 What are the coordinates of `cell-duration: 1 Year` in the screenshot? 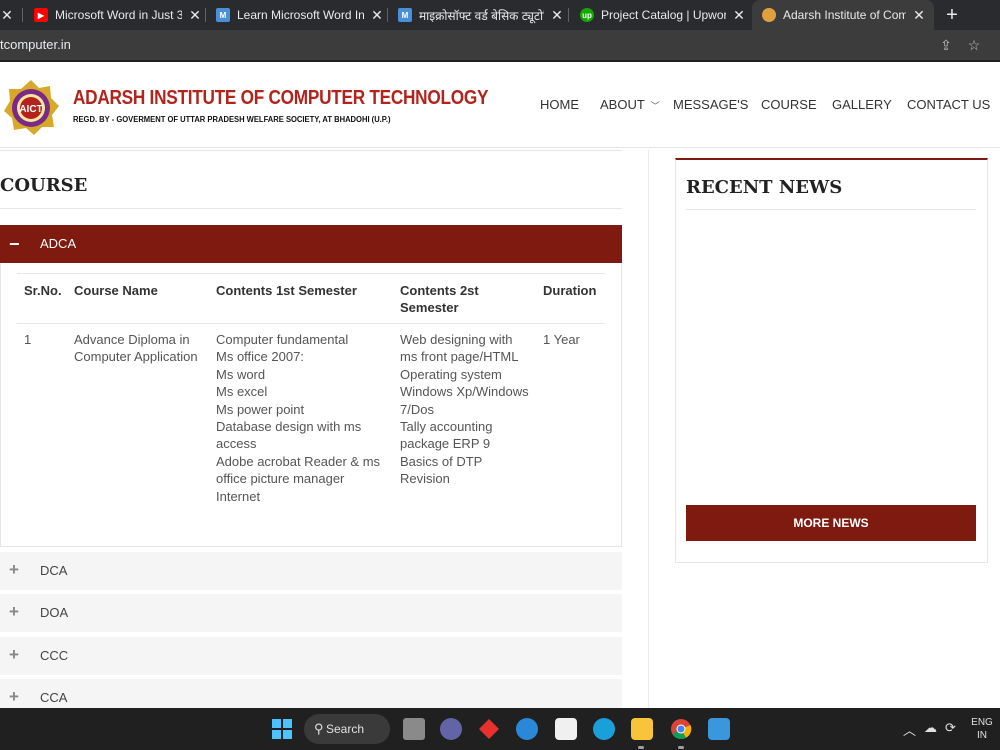 It's located at (561, 339).